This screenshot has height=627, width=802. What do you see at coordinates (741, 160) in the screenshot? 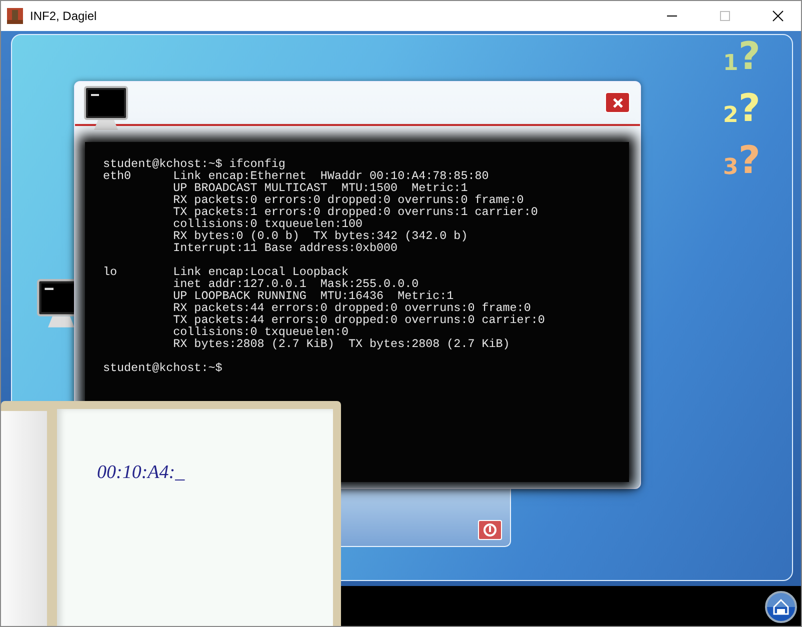
I see `question-button: 3?` at bounding box center [741, 160].